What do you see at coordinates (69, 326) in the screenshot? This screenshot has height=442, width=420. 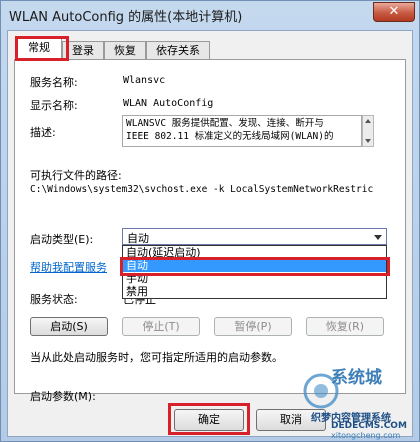 I see `start-button: 启动(S)` at bounding box center [69, 326].